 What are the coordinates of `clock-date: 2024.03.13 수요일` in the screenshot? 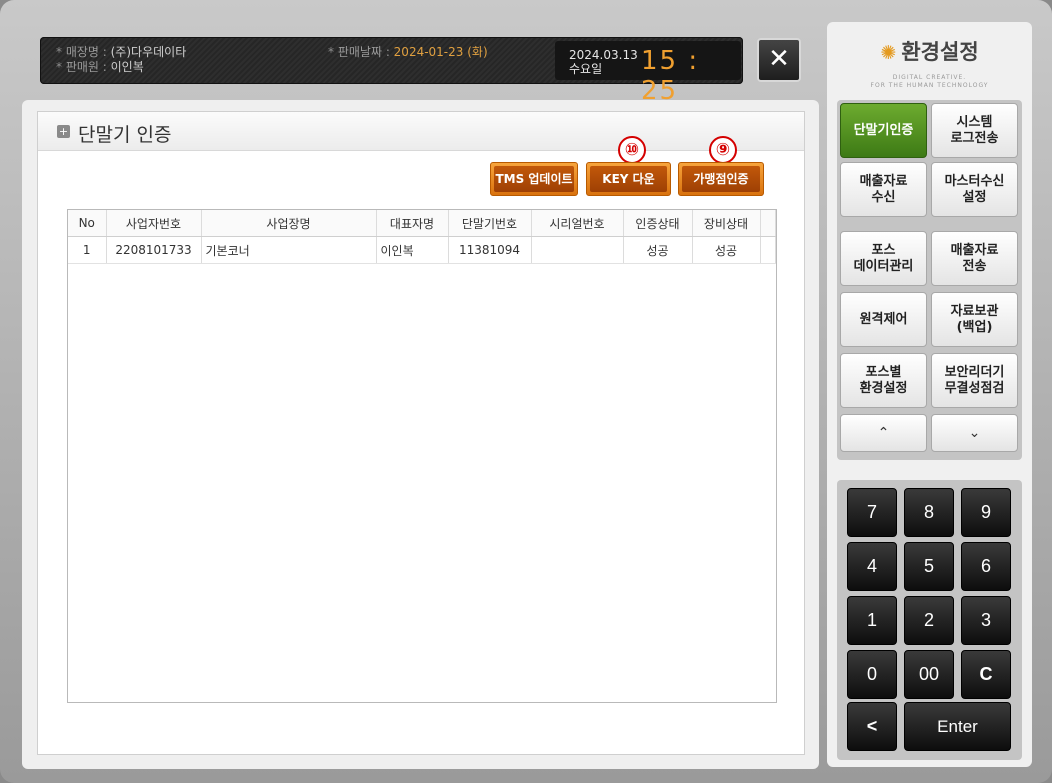 It's located at (603, 62).